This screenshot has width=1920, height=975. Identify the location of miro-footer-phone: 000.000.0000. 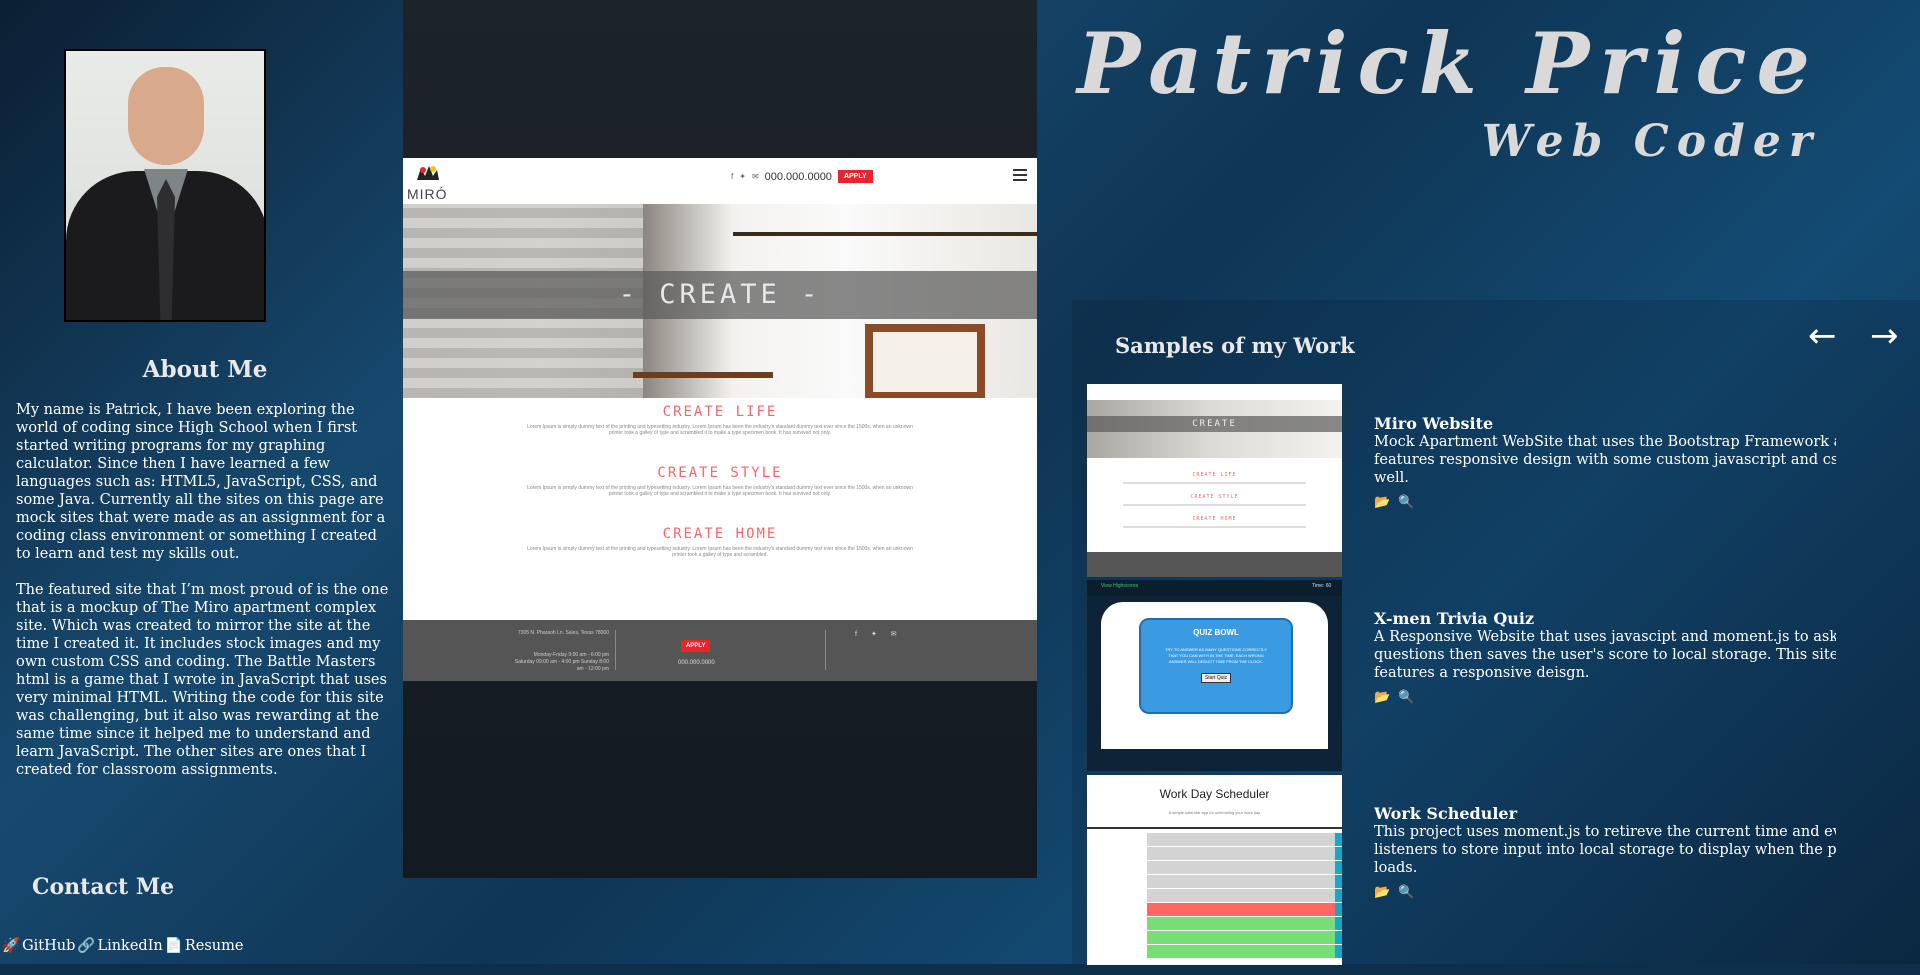
(696, 663).